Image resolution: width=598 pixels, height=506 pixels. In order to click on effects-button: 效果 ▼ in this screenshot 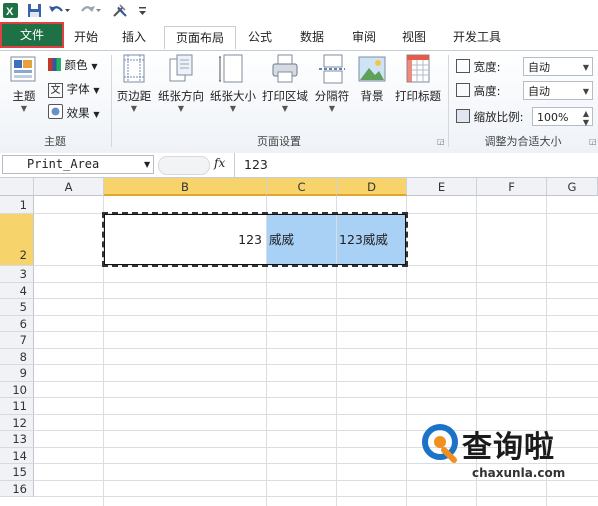, I will do `click(73, 113)`.